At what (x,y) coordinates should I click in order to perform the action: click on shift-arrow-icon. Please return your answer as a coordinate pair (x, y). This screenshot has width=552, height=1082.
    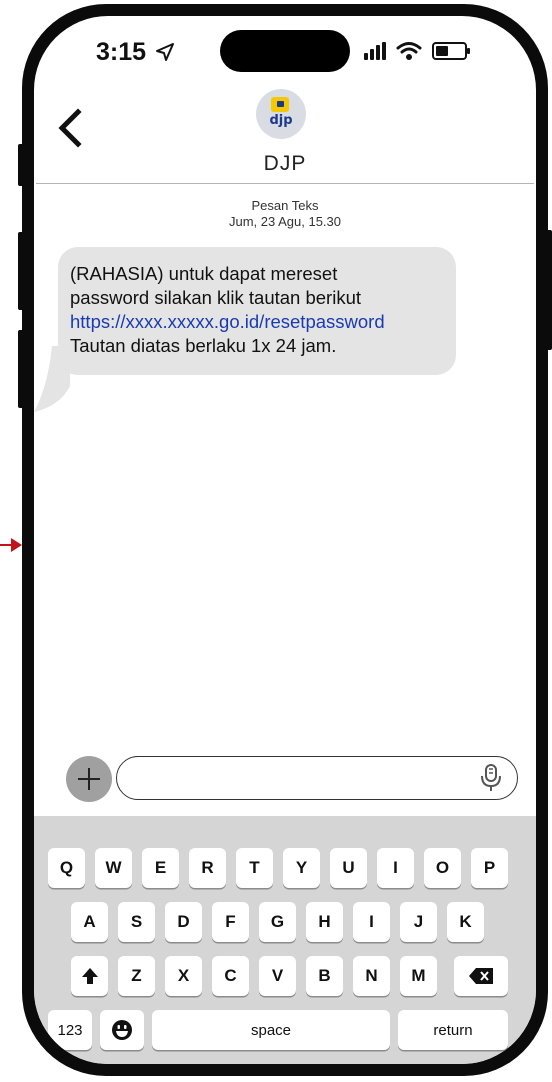
    Looking at the image, I should click on (89, 976).